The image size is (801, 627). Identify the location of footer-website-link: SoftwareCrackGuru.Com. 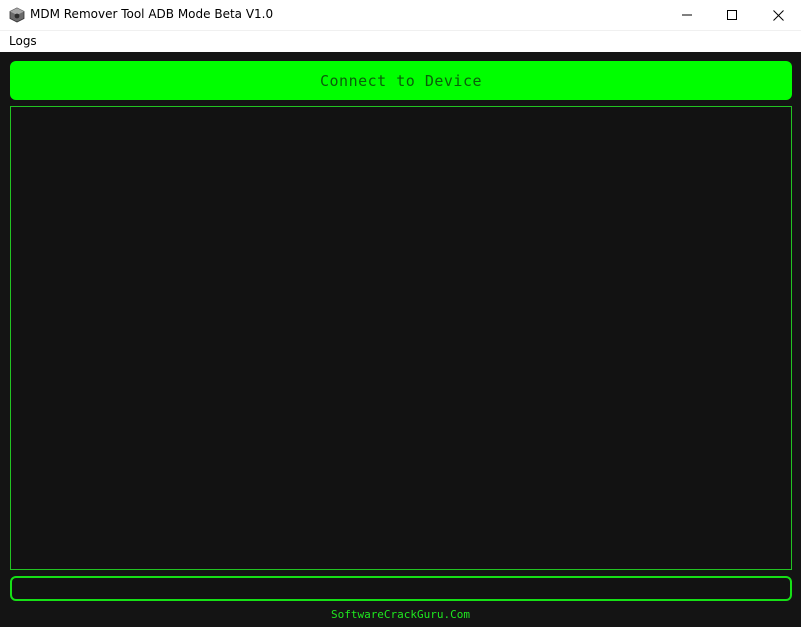
(400, 614).